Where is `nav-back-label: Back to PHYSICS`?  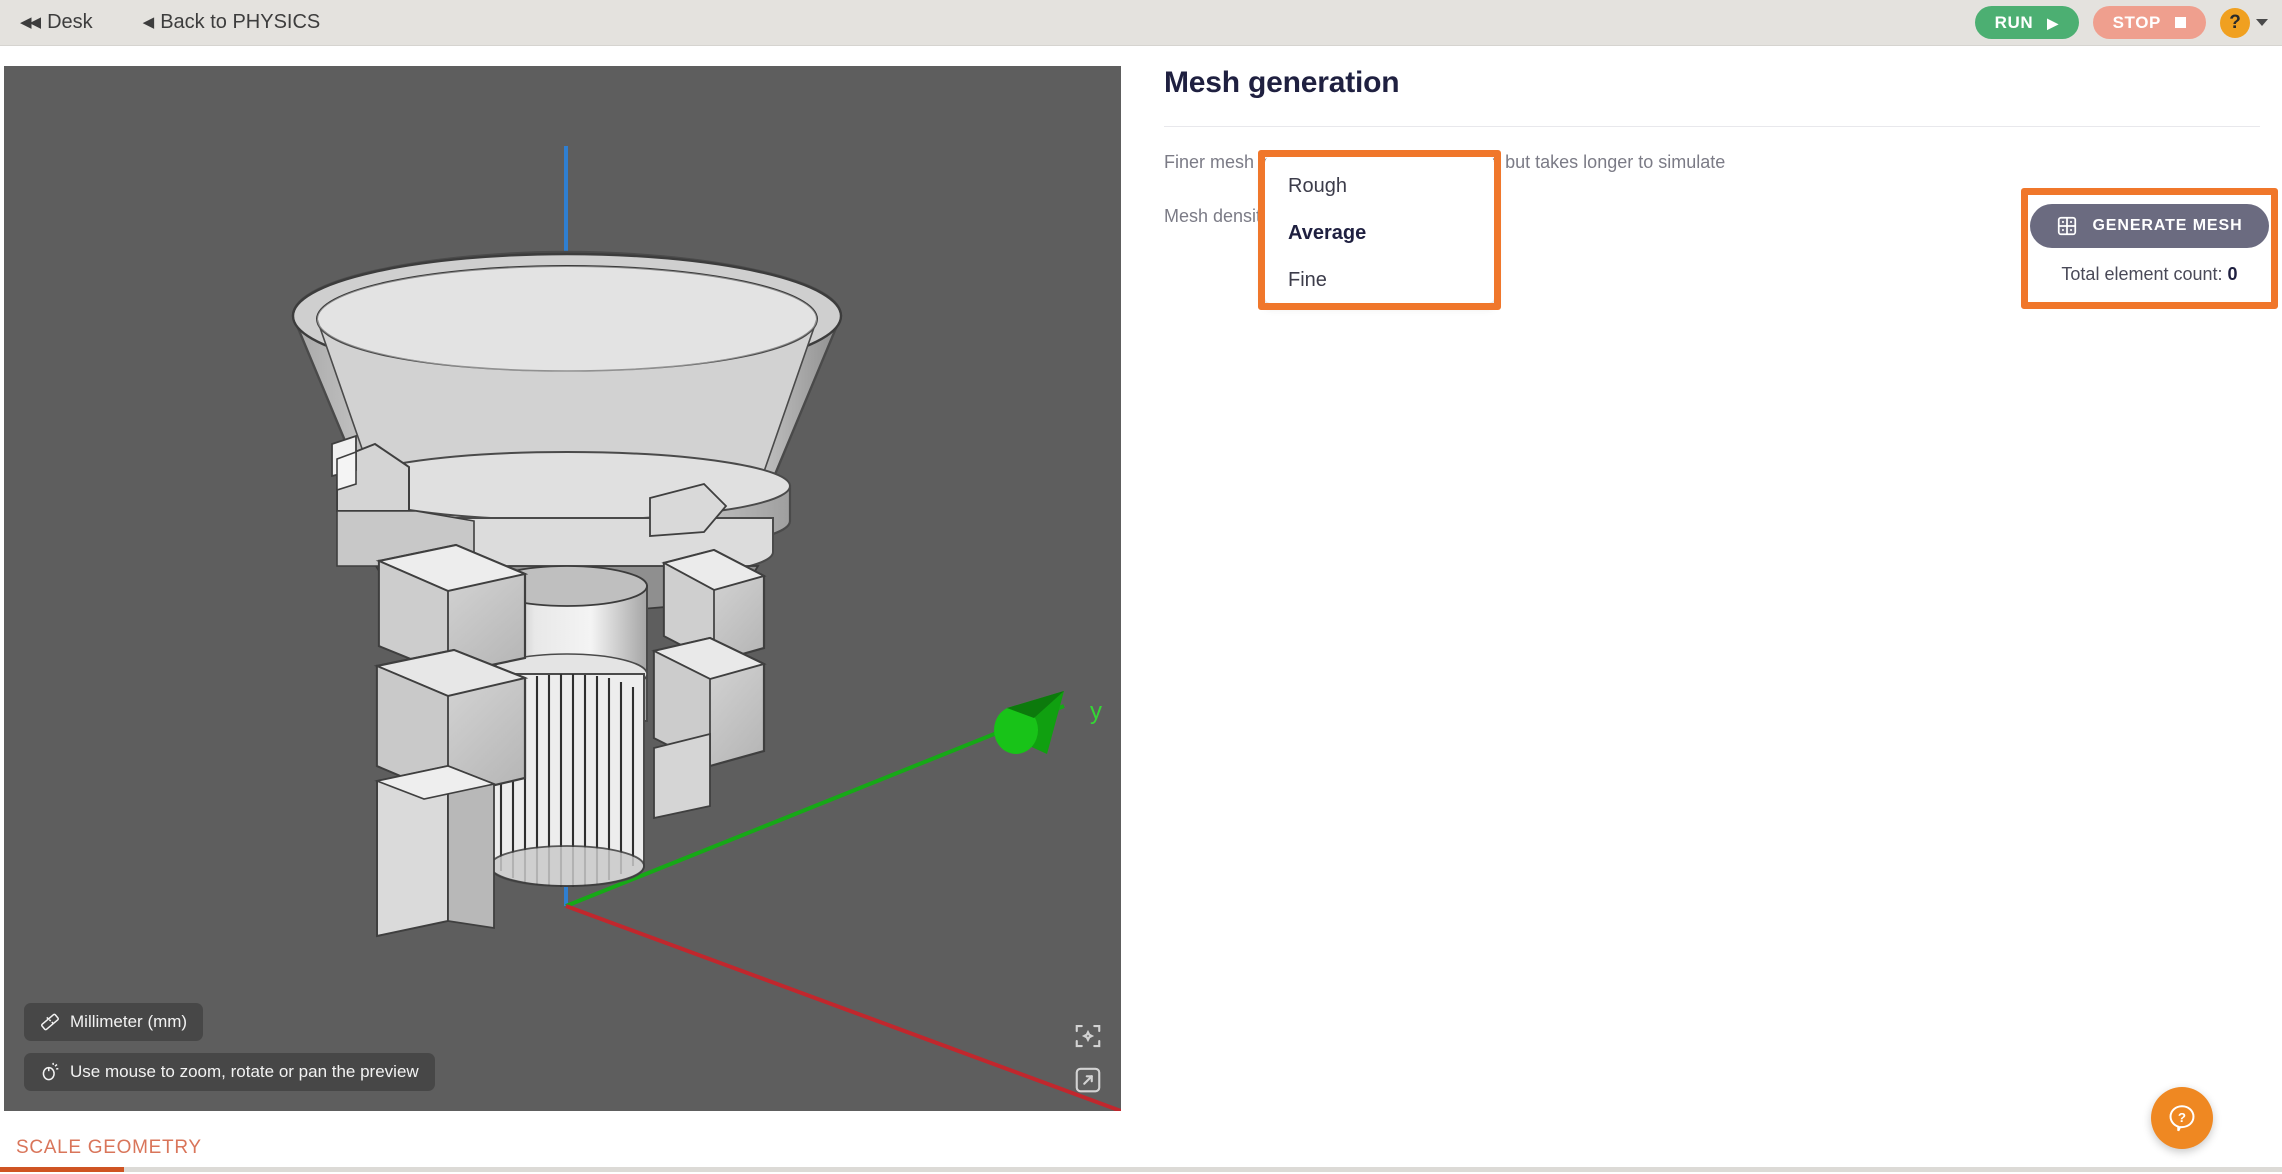 nav-back-label: Back to PHYSICS is located at coordinates (240, 22).